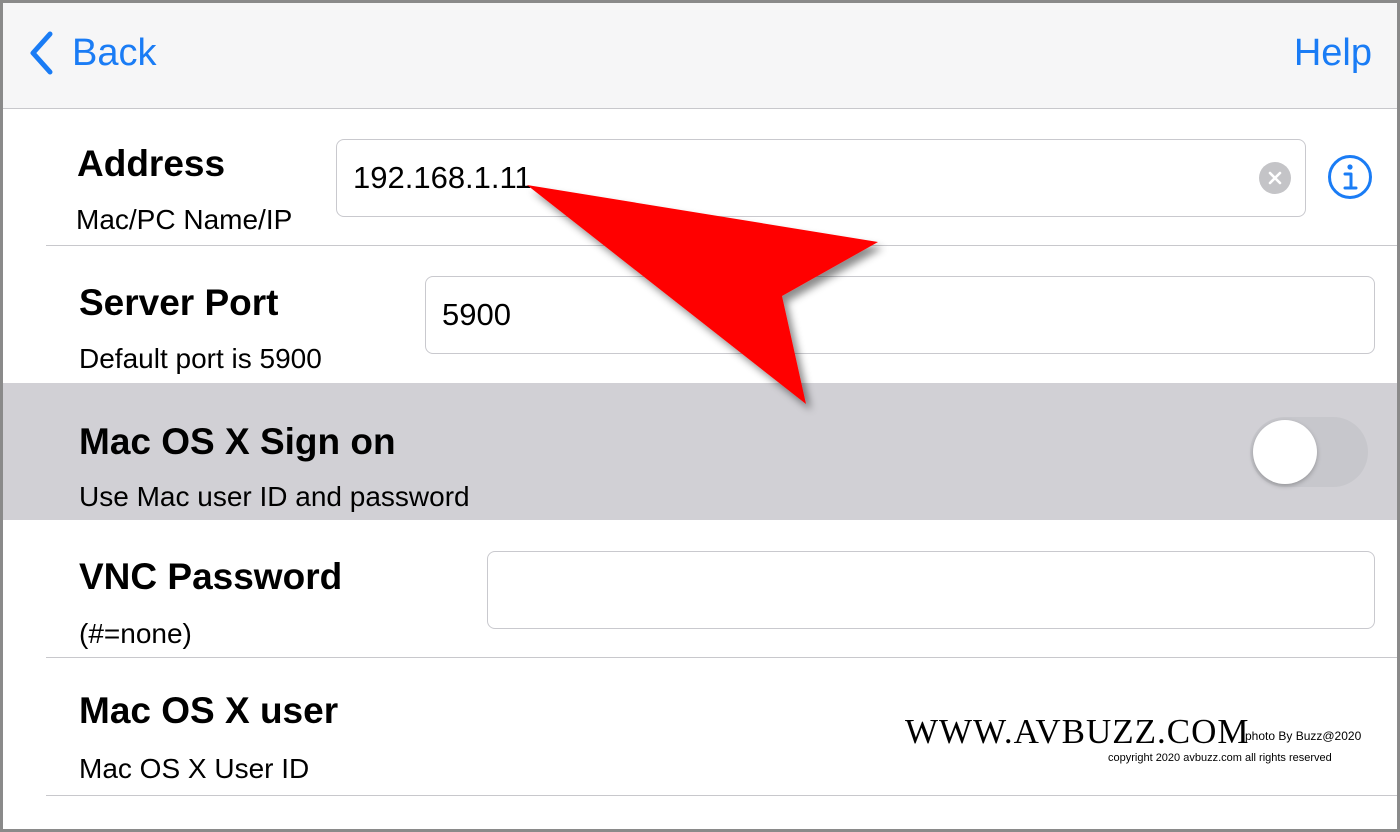  What do you see at coordinates (211, 576) in the screenshot?
I see `vnc-password-title: VNC Password` at bounding box center [211, 576].